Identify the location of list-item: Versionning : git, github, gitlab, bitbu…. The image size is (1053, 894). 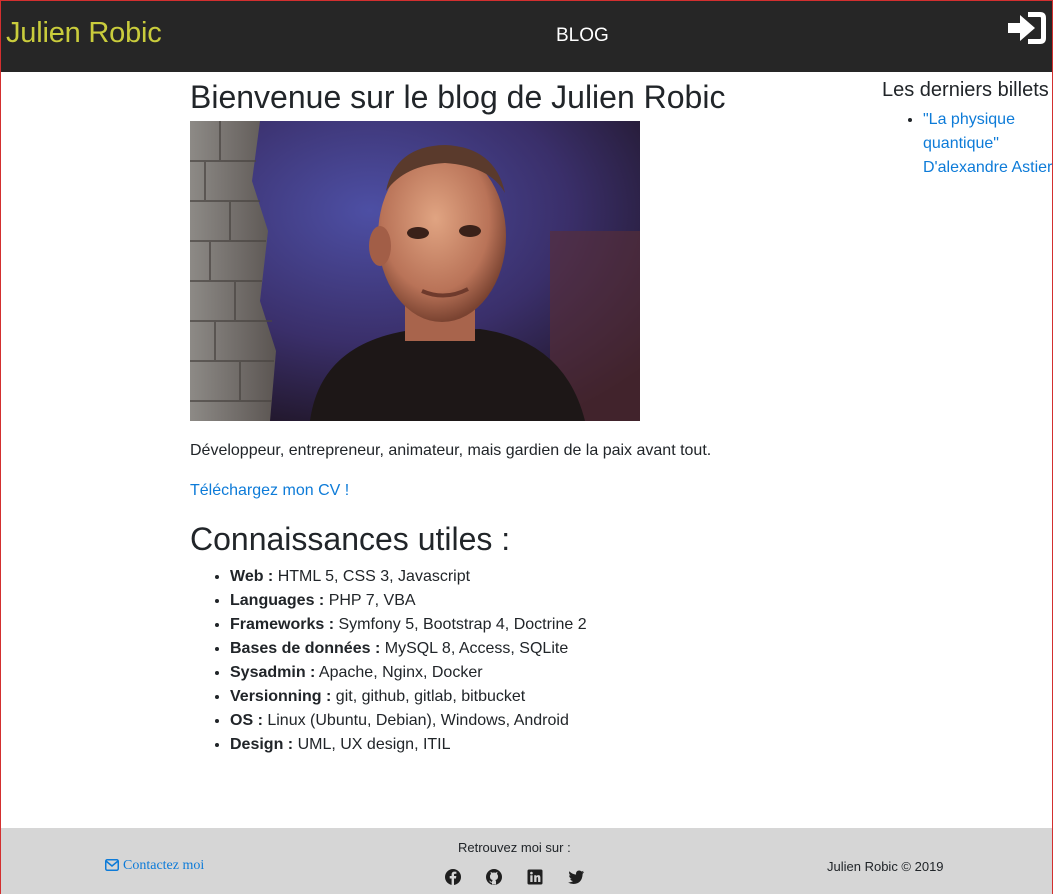
(408, 697).